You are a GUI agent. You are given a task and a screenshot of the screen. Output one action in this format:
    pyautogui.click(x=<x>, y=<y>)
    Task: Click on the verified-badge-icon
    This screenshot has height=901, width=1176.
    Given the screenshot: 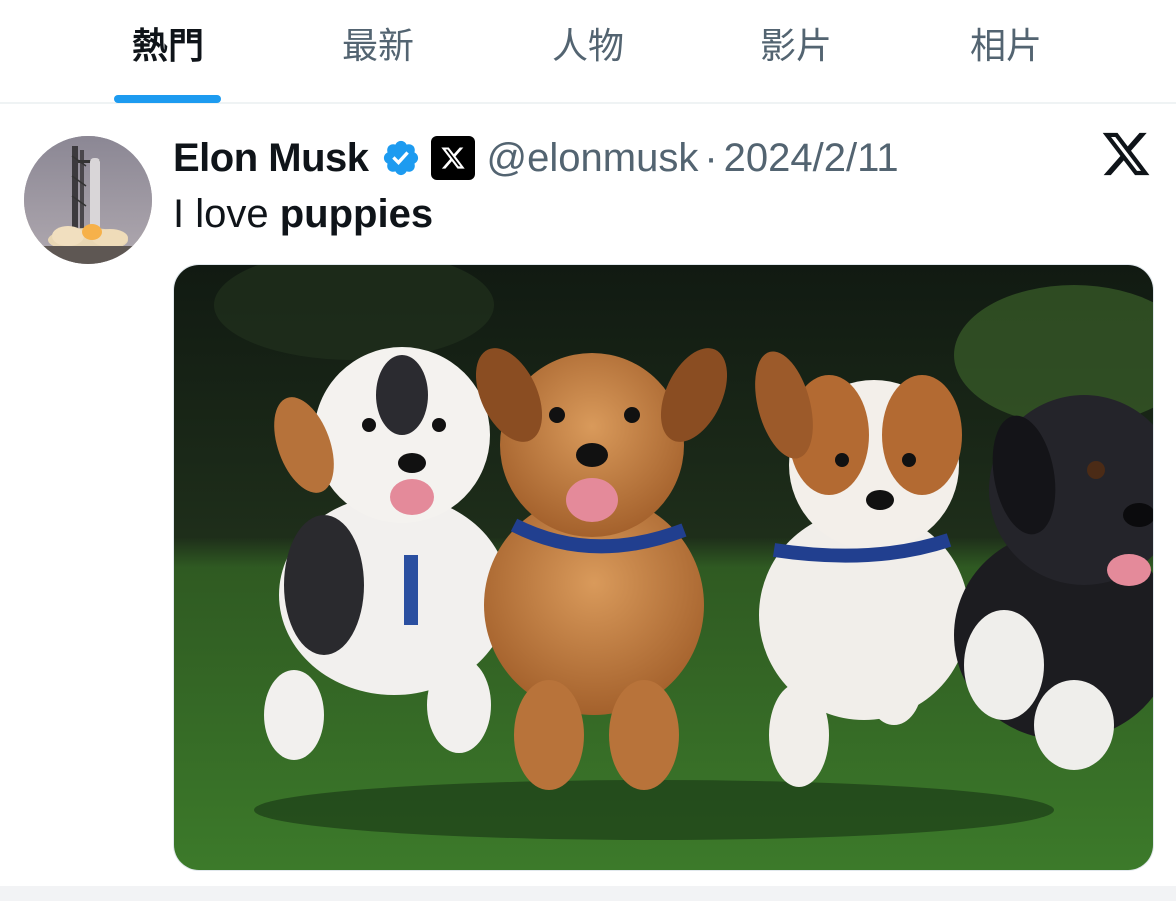 What is the action you would take?
    pyautogui.click(x=400, y=158)
    